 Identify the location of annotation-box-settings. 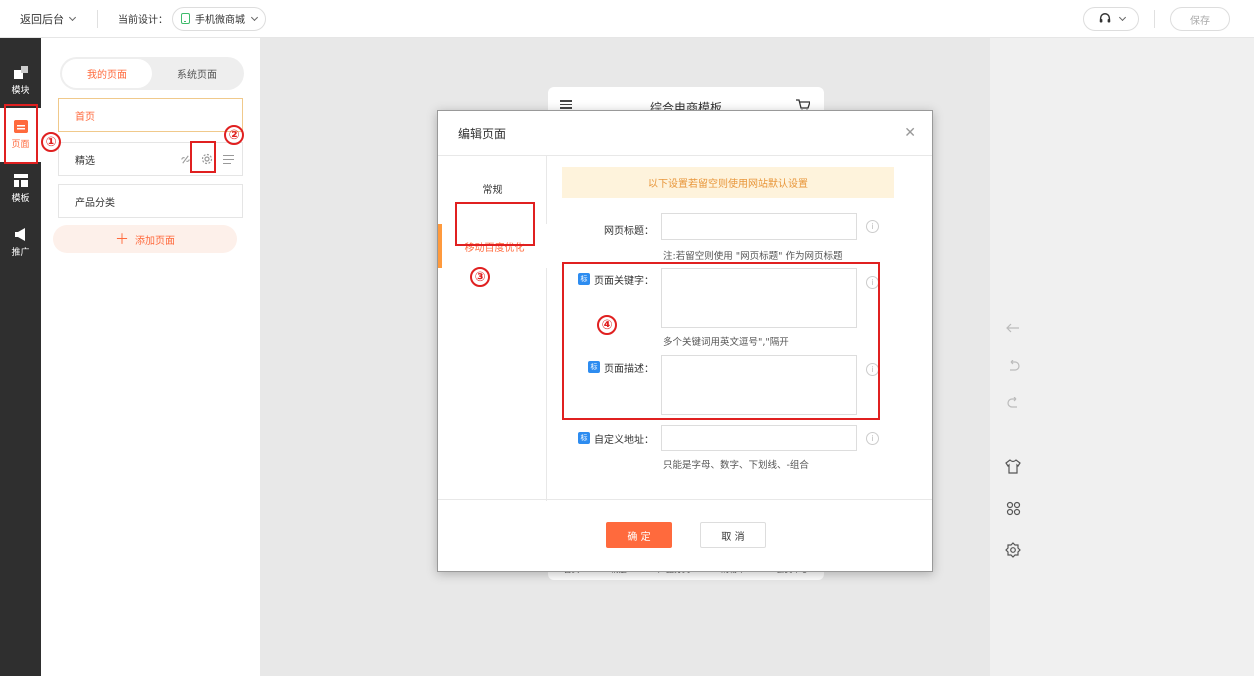
(203, 157).